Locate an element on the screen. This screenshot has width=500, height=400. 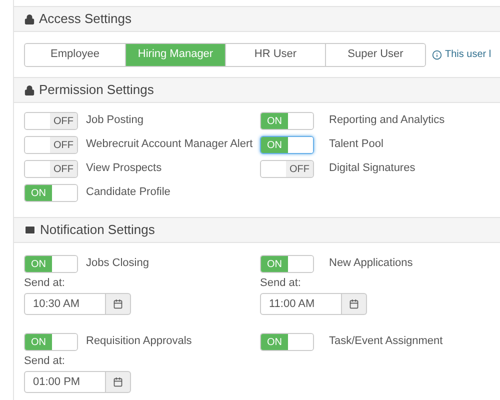
permission-label: Talent Pool is located at coordinates (356, 144).